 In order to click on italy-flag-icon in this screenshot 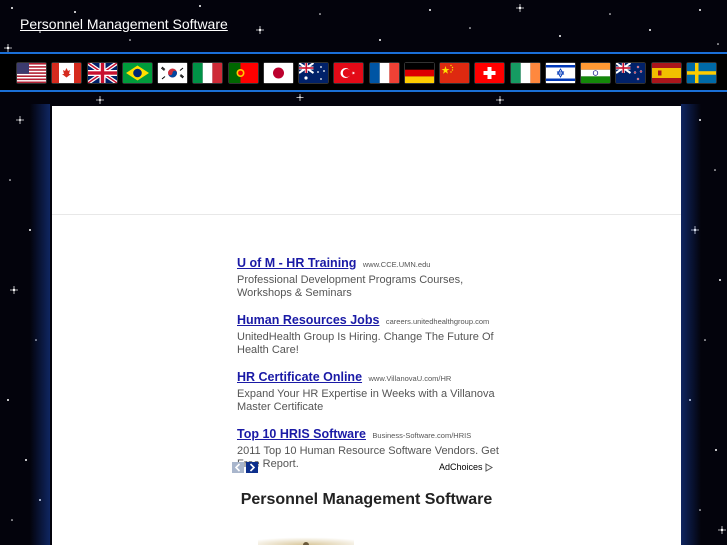, I will do `click(208, 73)`.